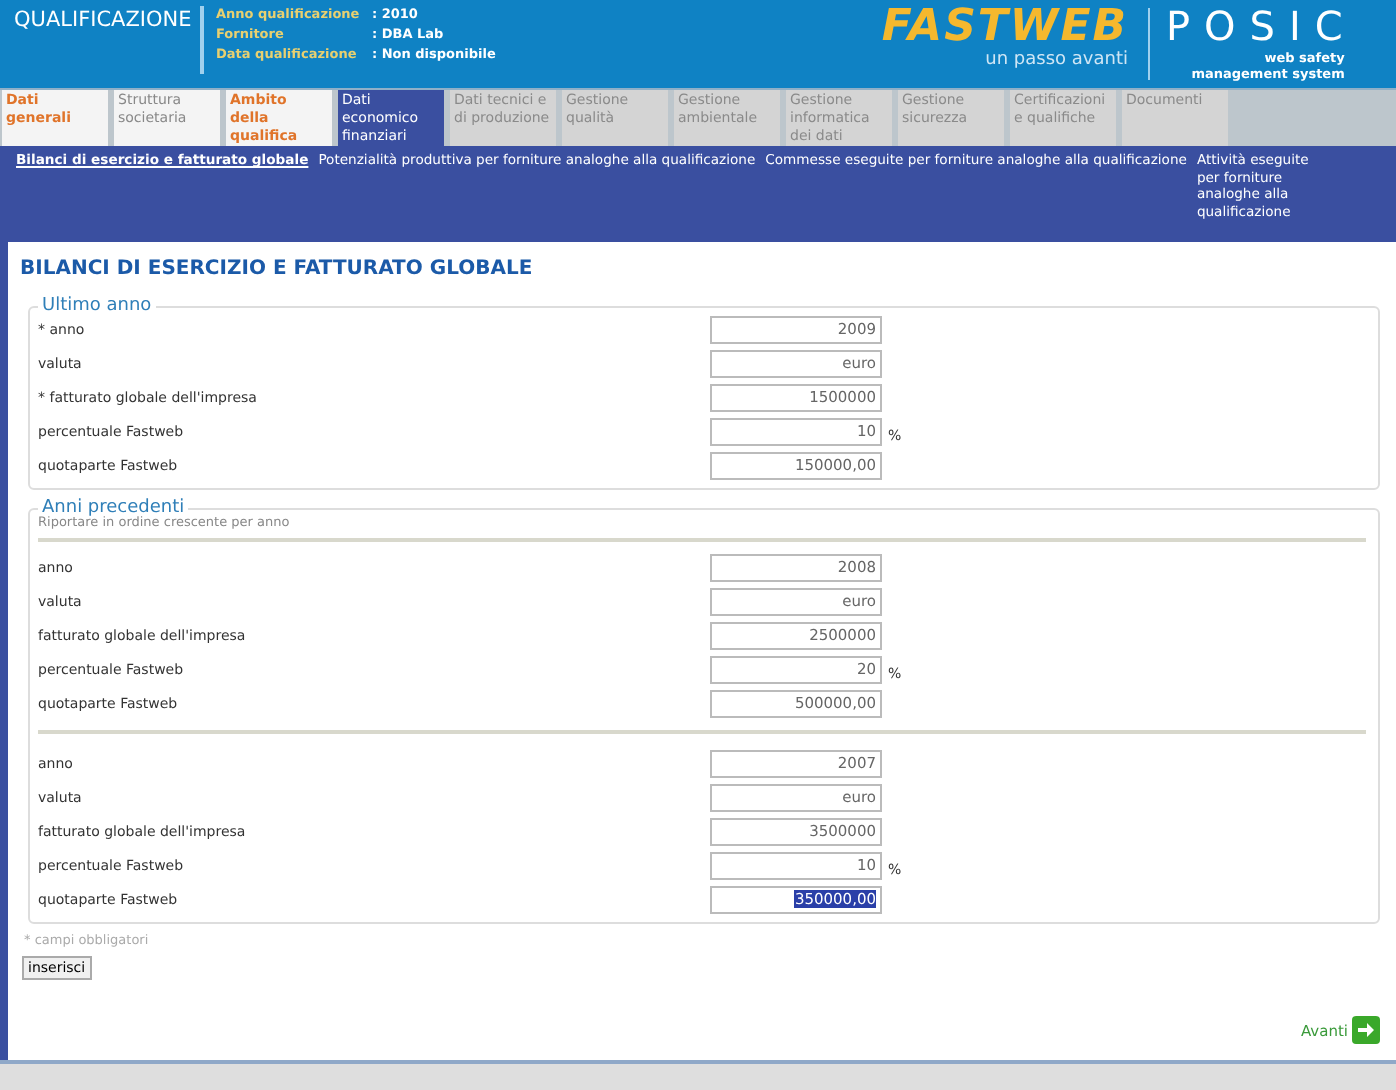  What do you see at coordinates (1261, 26) in the screenshot?
I see `product-name: POSIC` at bounding box center [1261, 26].